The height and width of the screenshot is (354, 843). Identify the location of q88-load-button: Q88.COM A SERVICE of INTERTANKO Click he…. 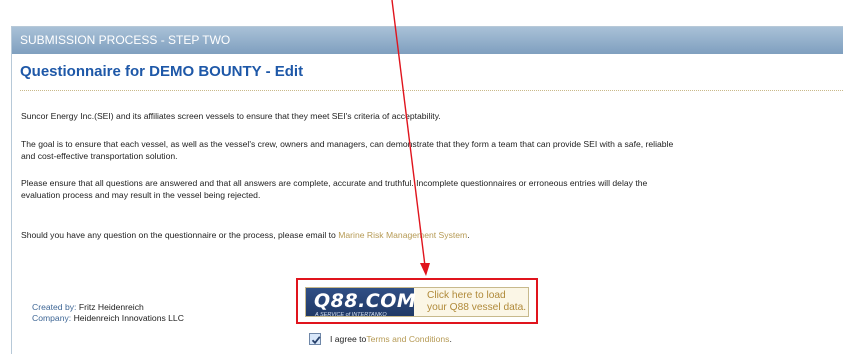
(417, 302).